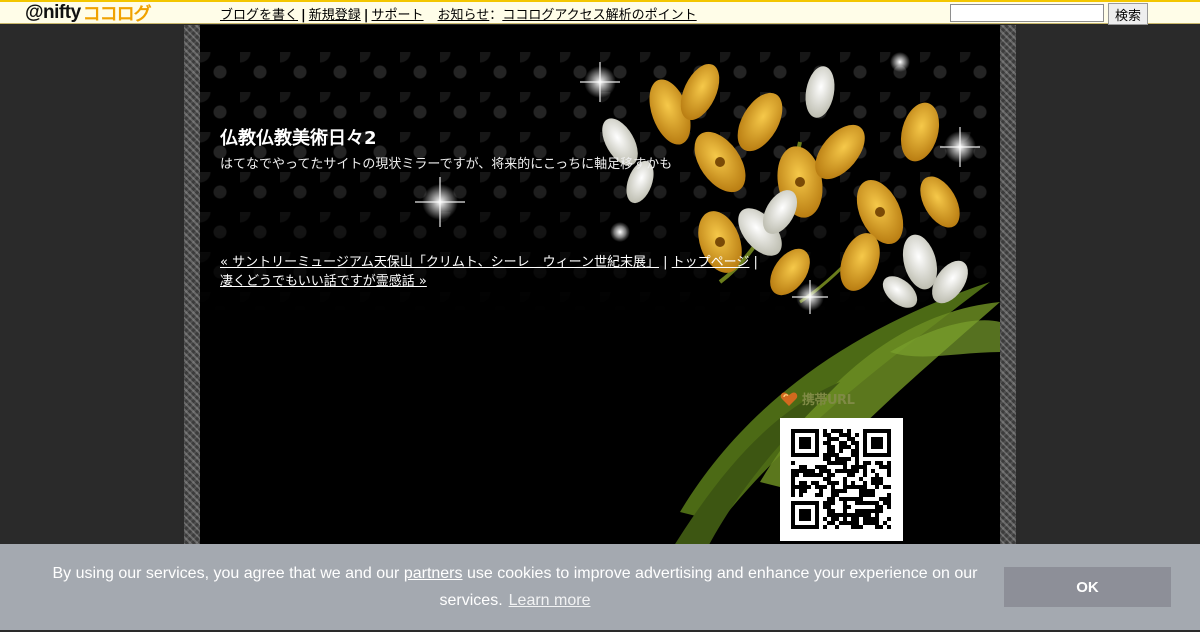 This screenshot has height=632, width=1200. Describe the element at coordinates (433, 573) in the screenshot. I see `partners-link: partners` at that location.